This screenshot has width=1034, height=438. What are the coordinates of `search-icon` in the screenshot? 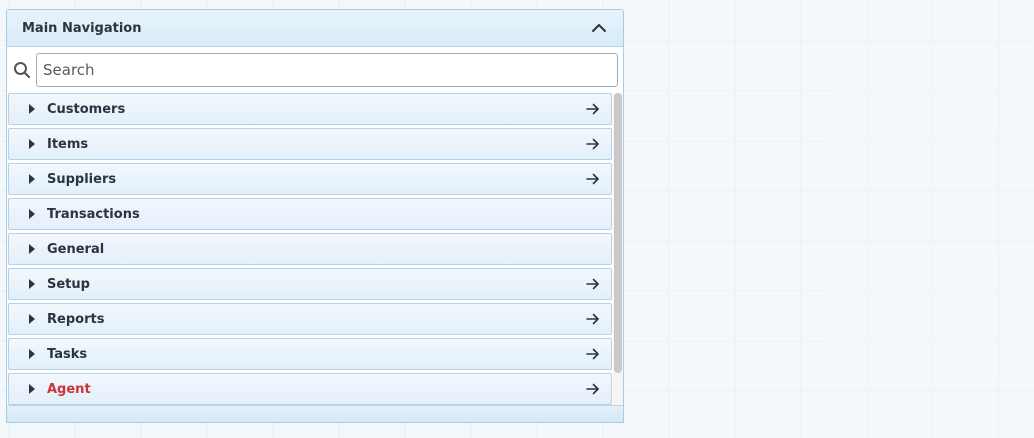 It's located at (22, 70).